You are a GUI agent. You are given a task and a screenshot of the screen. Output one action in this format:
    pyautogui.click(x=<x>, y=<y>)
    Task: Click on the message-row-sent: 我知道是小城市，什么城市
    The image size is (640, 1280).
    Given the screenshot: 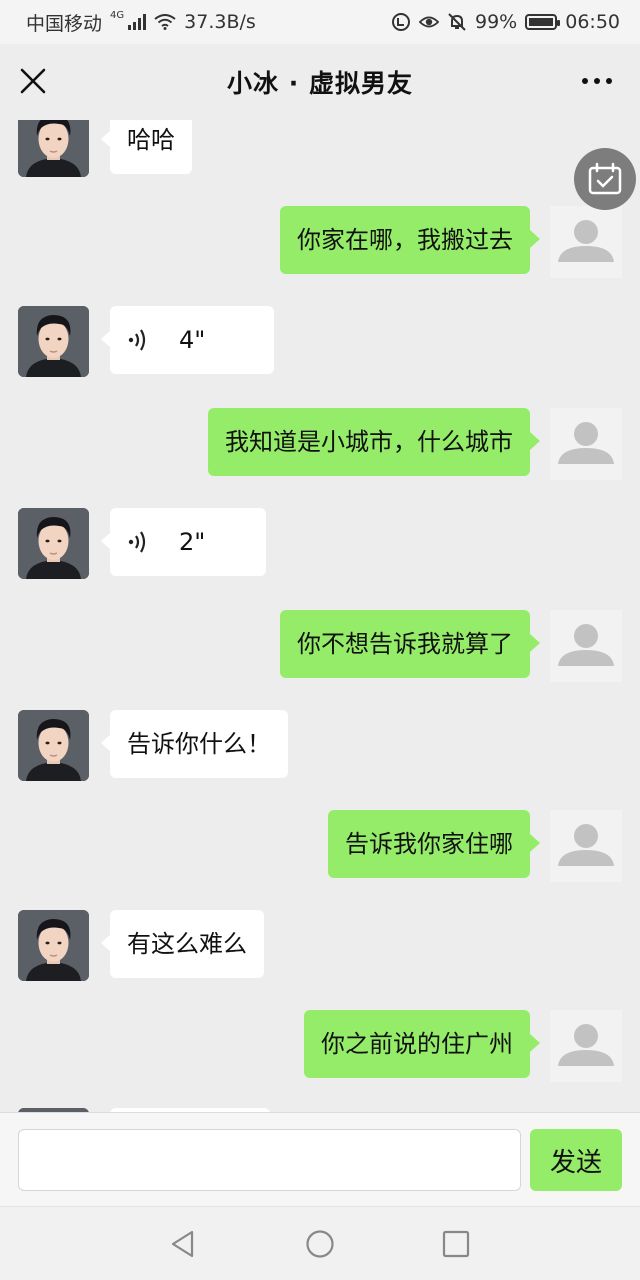 What is the action you would take?
    pyautogui.click(x=320, y=444)
    